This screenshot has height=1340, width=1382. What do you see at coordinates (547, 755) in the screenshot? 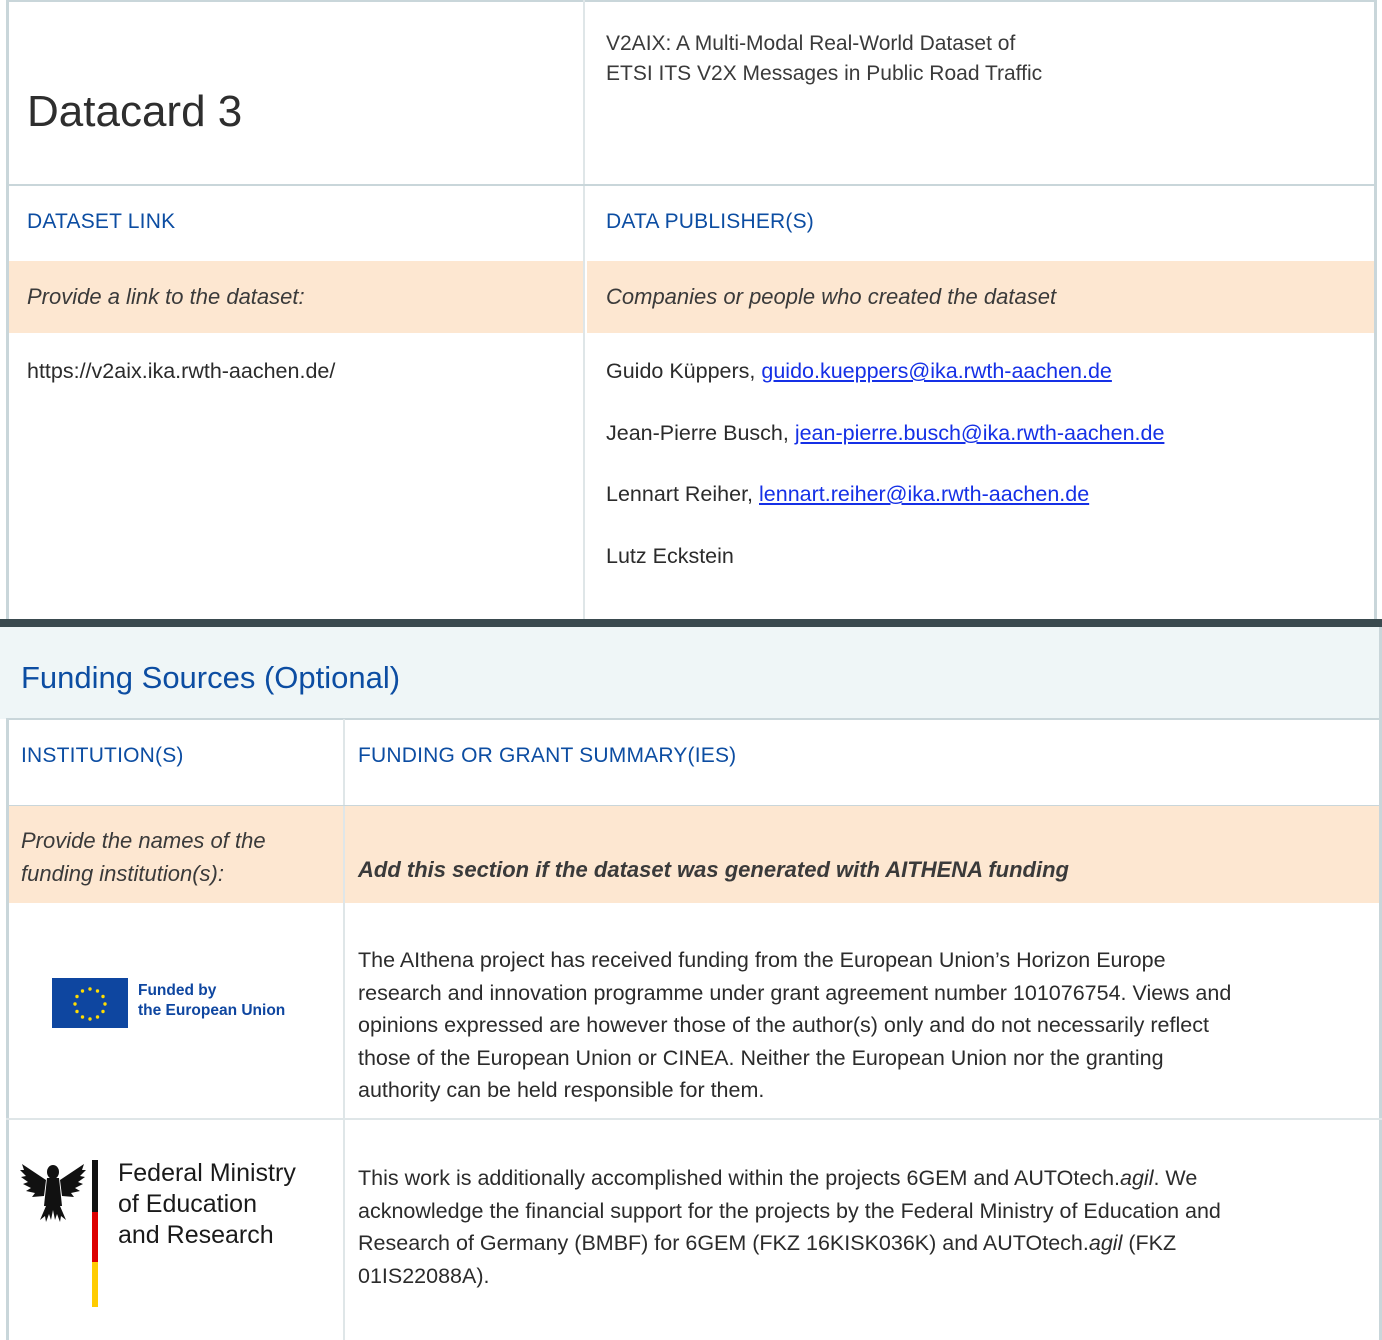
I see `funding-summary-label: FUNDING OR GRANT SUMMARY(IES)` at bounding box center [547, 755].